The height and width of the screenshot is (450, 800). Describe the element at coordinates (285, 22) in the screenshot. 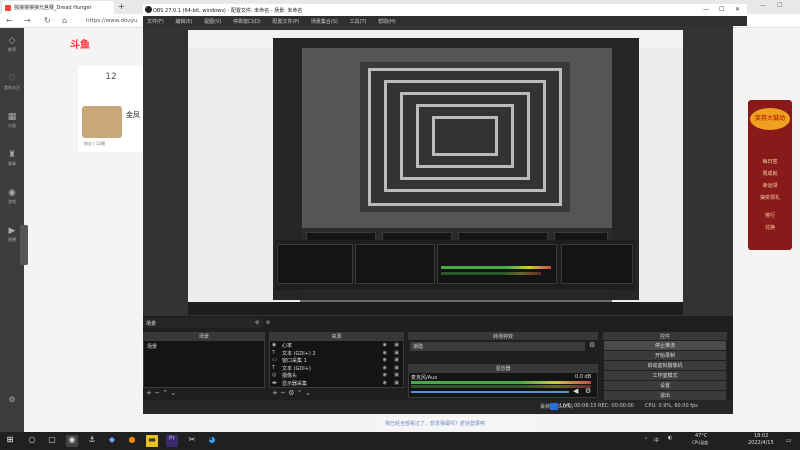

I see `menu-profile: 配置文件(P)` at that location.